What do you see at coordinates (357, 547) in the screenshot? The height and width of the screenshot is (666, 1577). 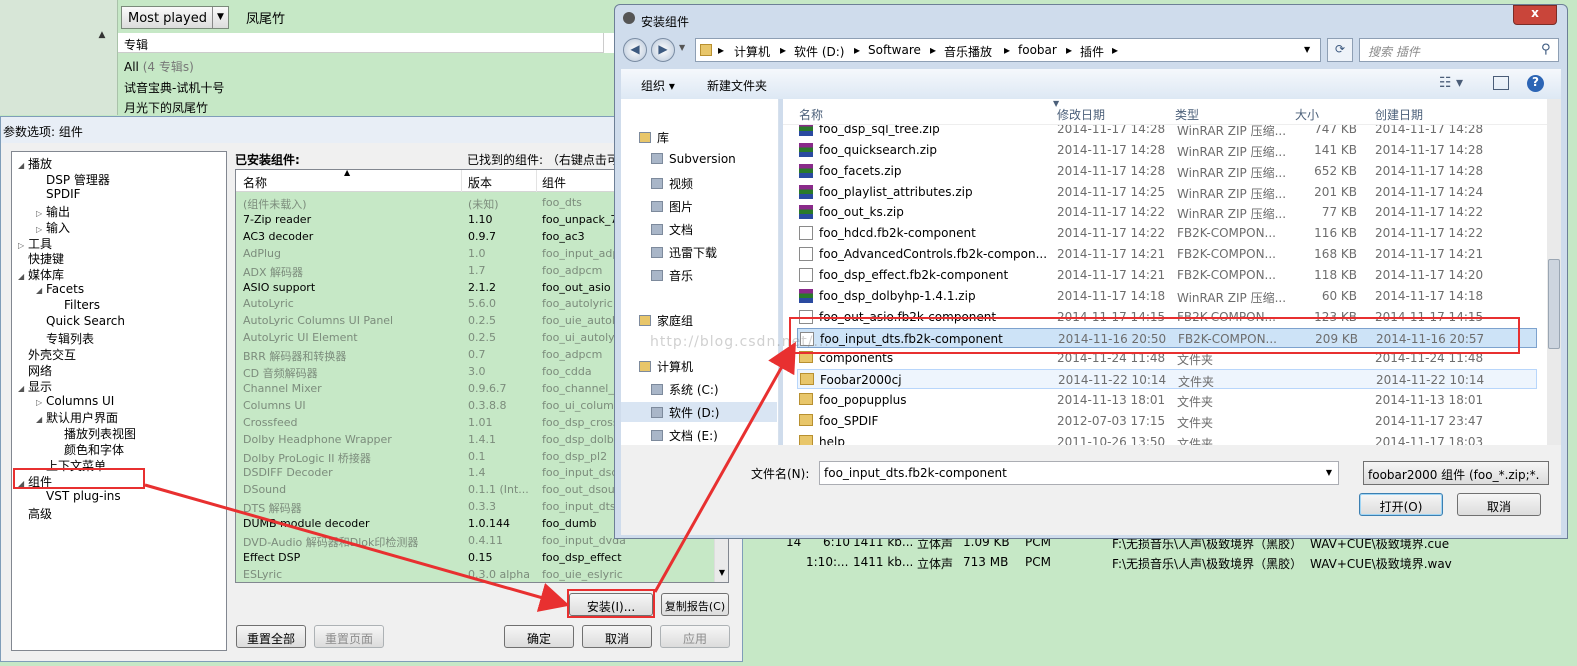 I see `arrow-to-install` at bounding box center [357, 547].